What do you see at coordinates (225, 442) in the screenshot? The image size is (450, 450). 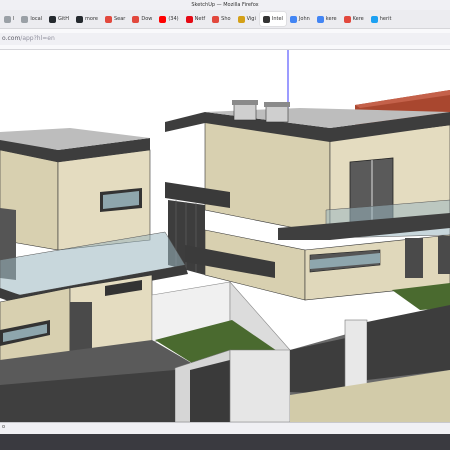 I see `status-strip` at bounding box center [225, 442].